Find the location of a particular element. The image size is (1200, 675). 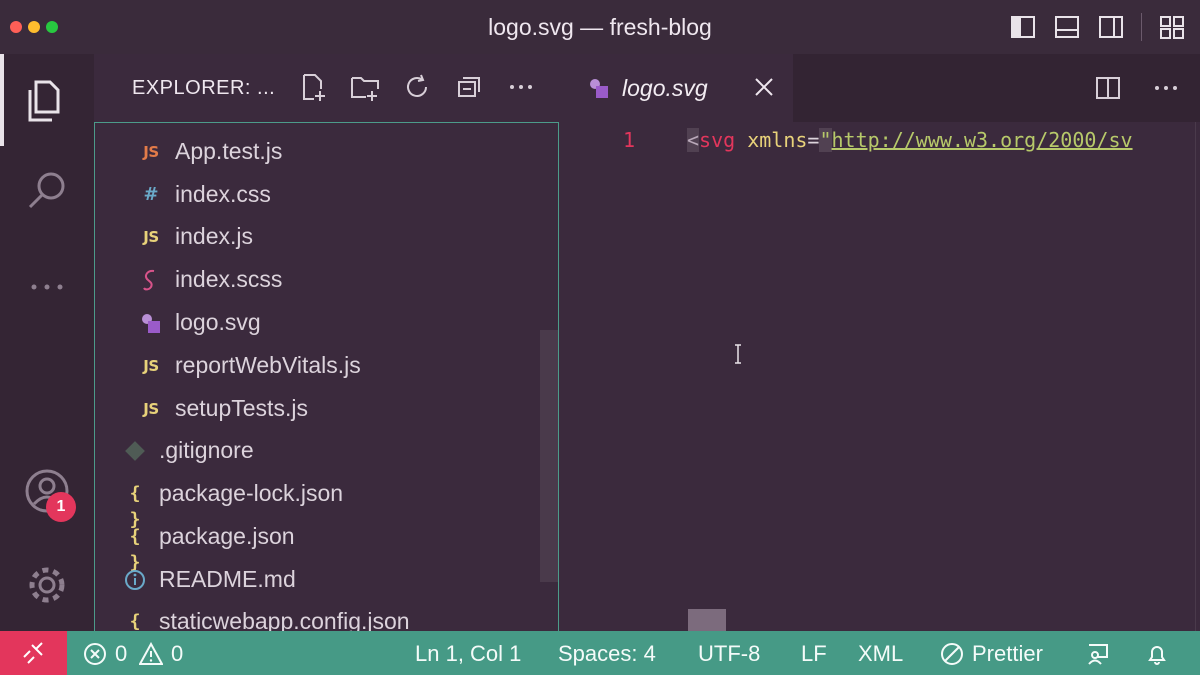

line-number: 1 is located at coordinates (629, 140).